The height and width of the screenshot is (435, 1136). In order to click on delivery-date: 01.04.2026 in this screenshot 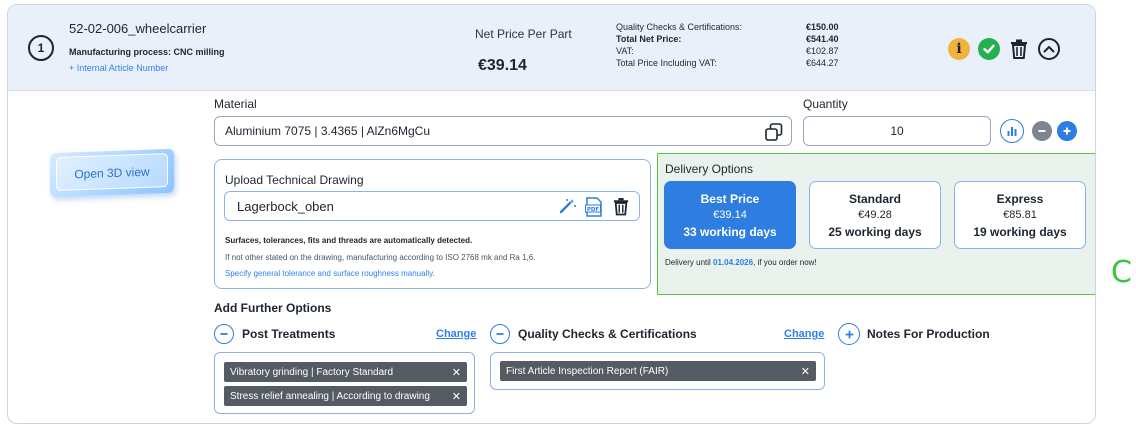, I will do `click(733, 262)`.